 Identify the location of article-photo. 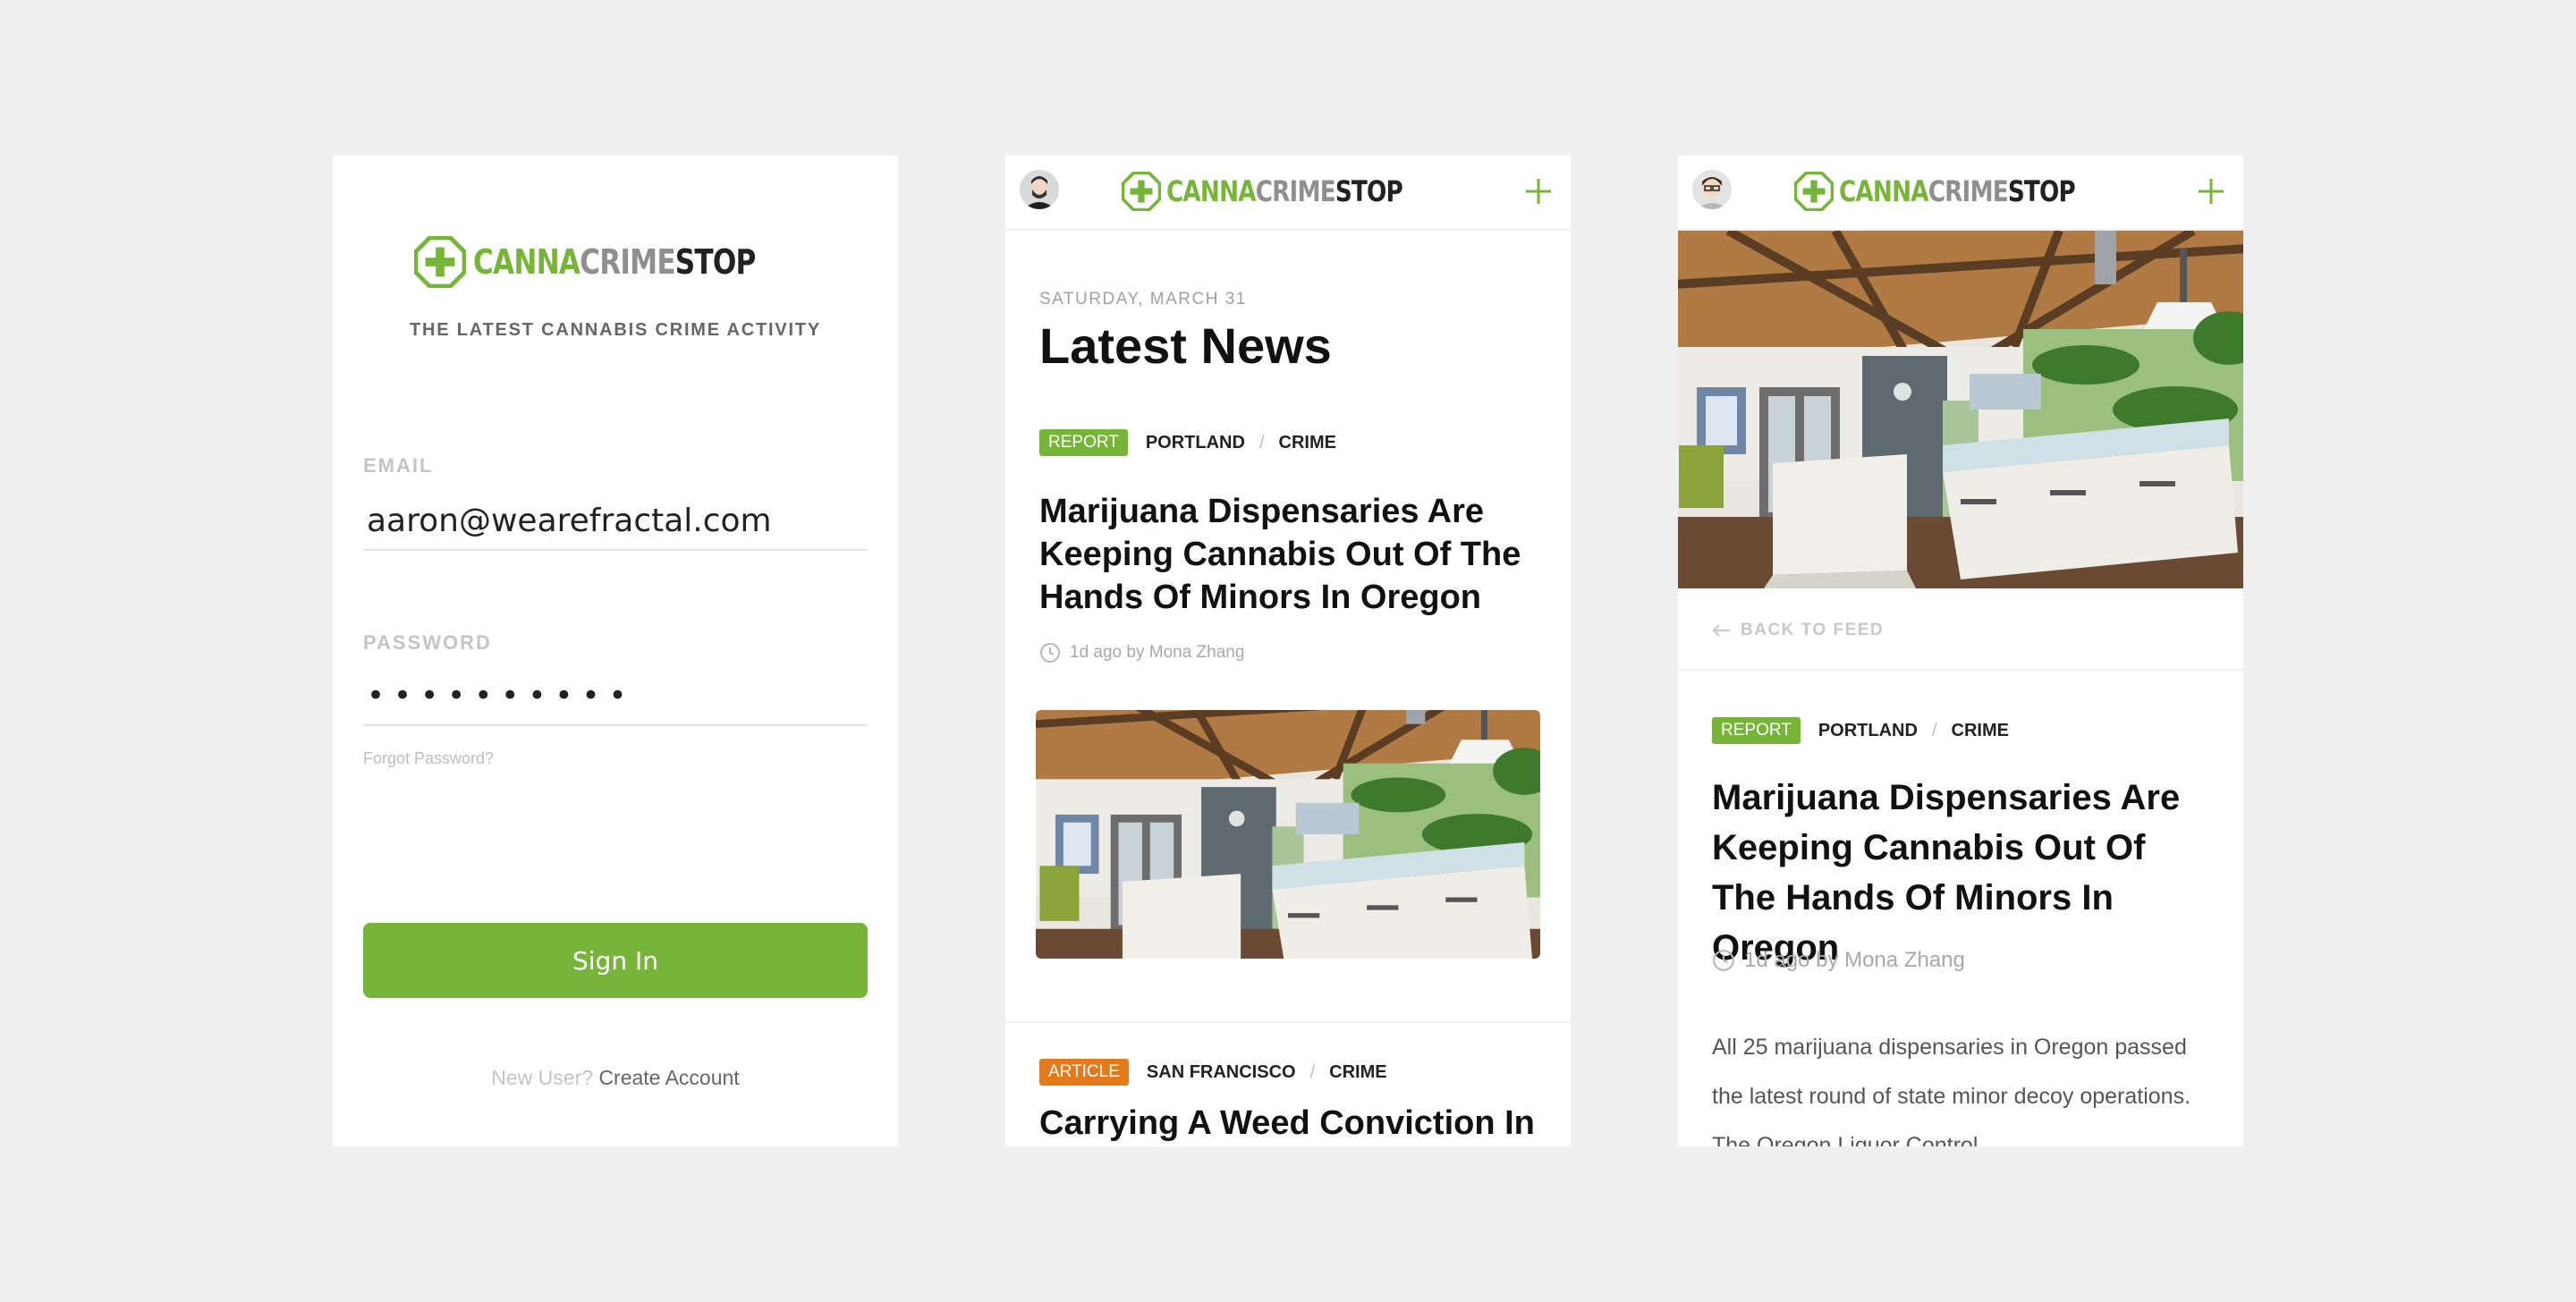
(1288, 834).